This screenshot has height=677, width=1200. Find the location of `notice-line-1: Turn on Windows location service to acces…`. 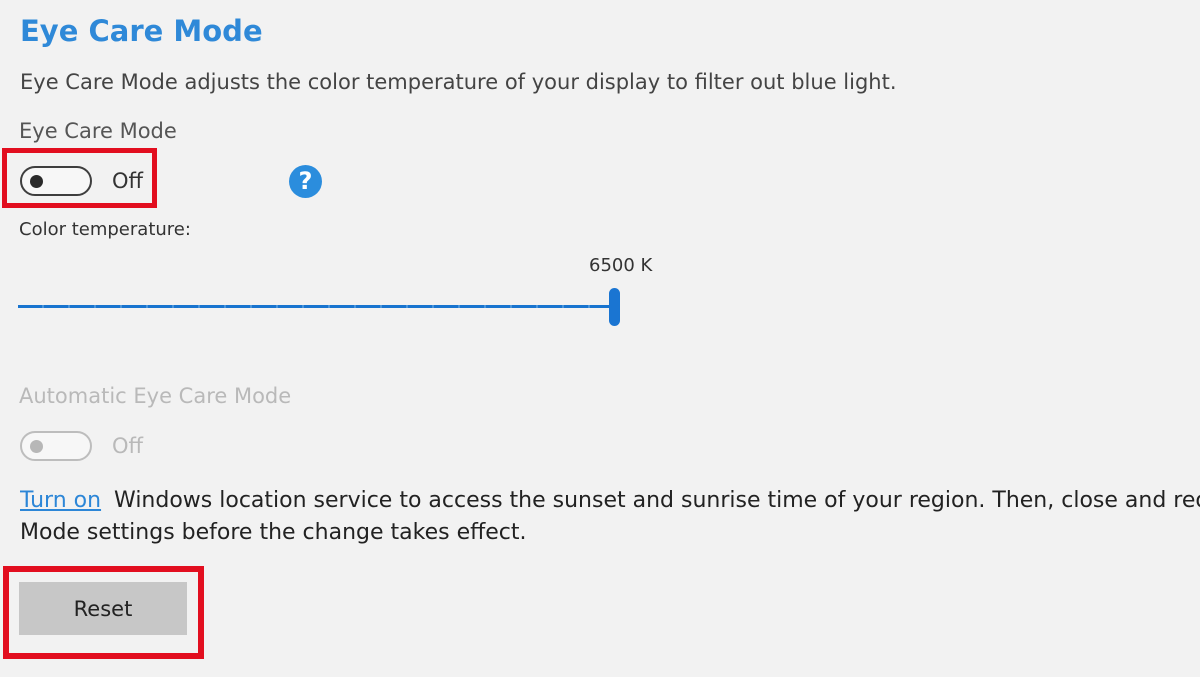

notice-line-1: Turn on Windows location service to acces… is located at coordinates (610, 501).